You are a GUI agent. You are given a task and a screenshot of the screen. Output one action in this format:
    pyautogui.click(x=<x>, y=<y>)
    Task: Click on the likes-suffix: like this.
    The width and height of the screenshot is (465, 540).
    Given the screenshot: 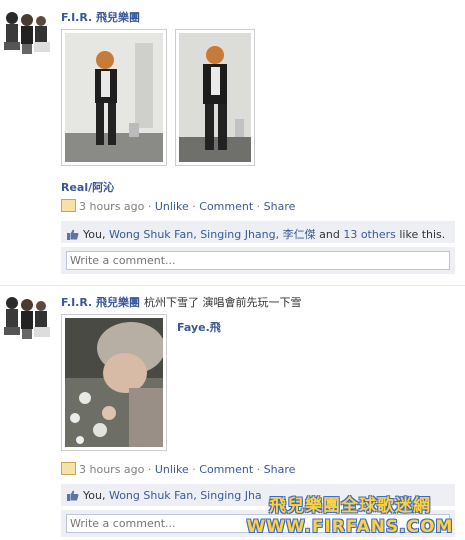 What is the action you would take?
    pyautogui.click(x=422, y=234)
    